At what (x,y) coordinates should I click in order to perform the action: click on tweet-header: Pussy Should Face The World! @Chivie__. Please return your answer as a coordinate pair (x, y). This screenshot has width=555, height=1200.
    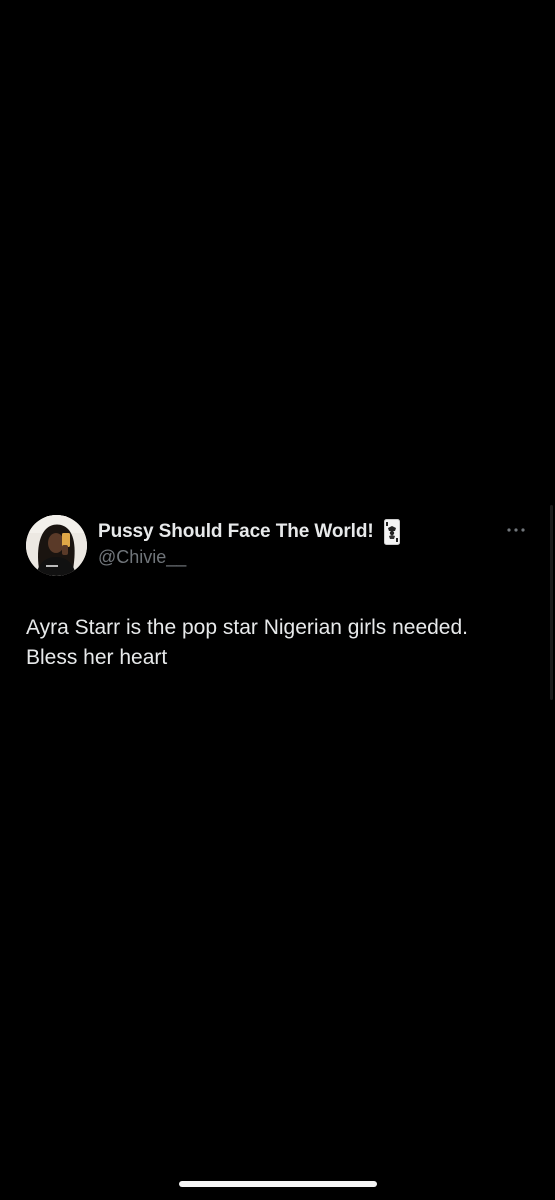
    Looking at the image, I should click on (281, 546).